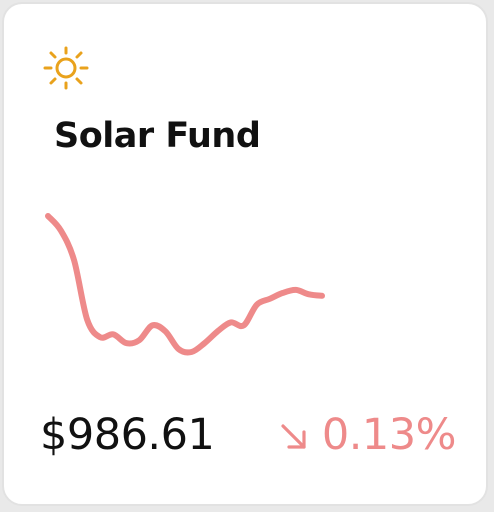 The width and height of the screenshot is (494, 512). I want to click on price-change: 0.13%, so click(367, 435).